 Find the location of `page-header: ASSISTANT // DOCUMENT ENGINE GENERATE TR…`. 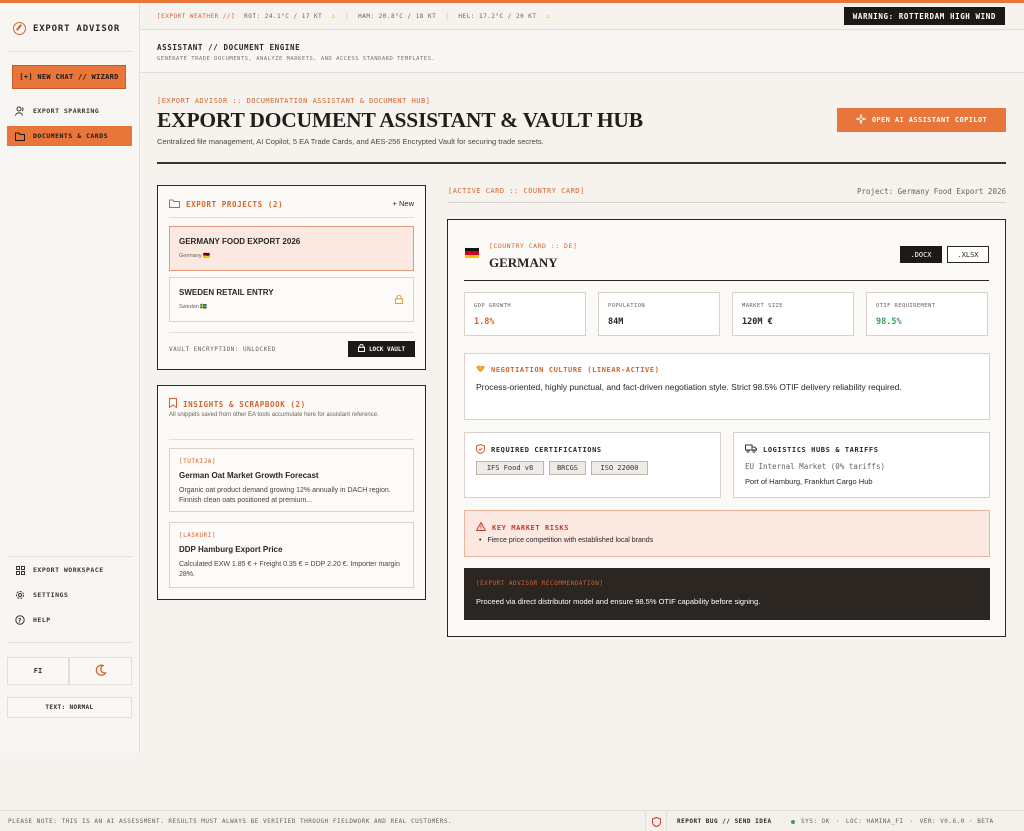

page-header: ASSISTANT // DOCUMENT ENGINE GENERATE TR… is located at coordinates (582, 52).